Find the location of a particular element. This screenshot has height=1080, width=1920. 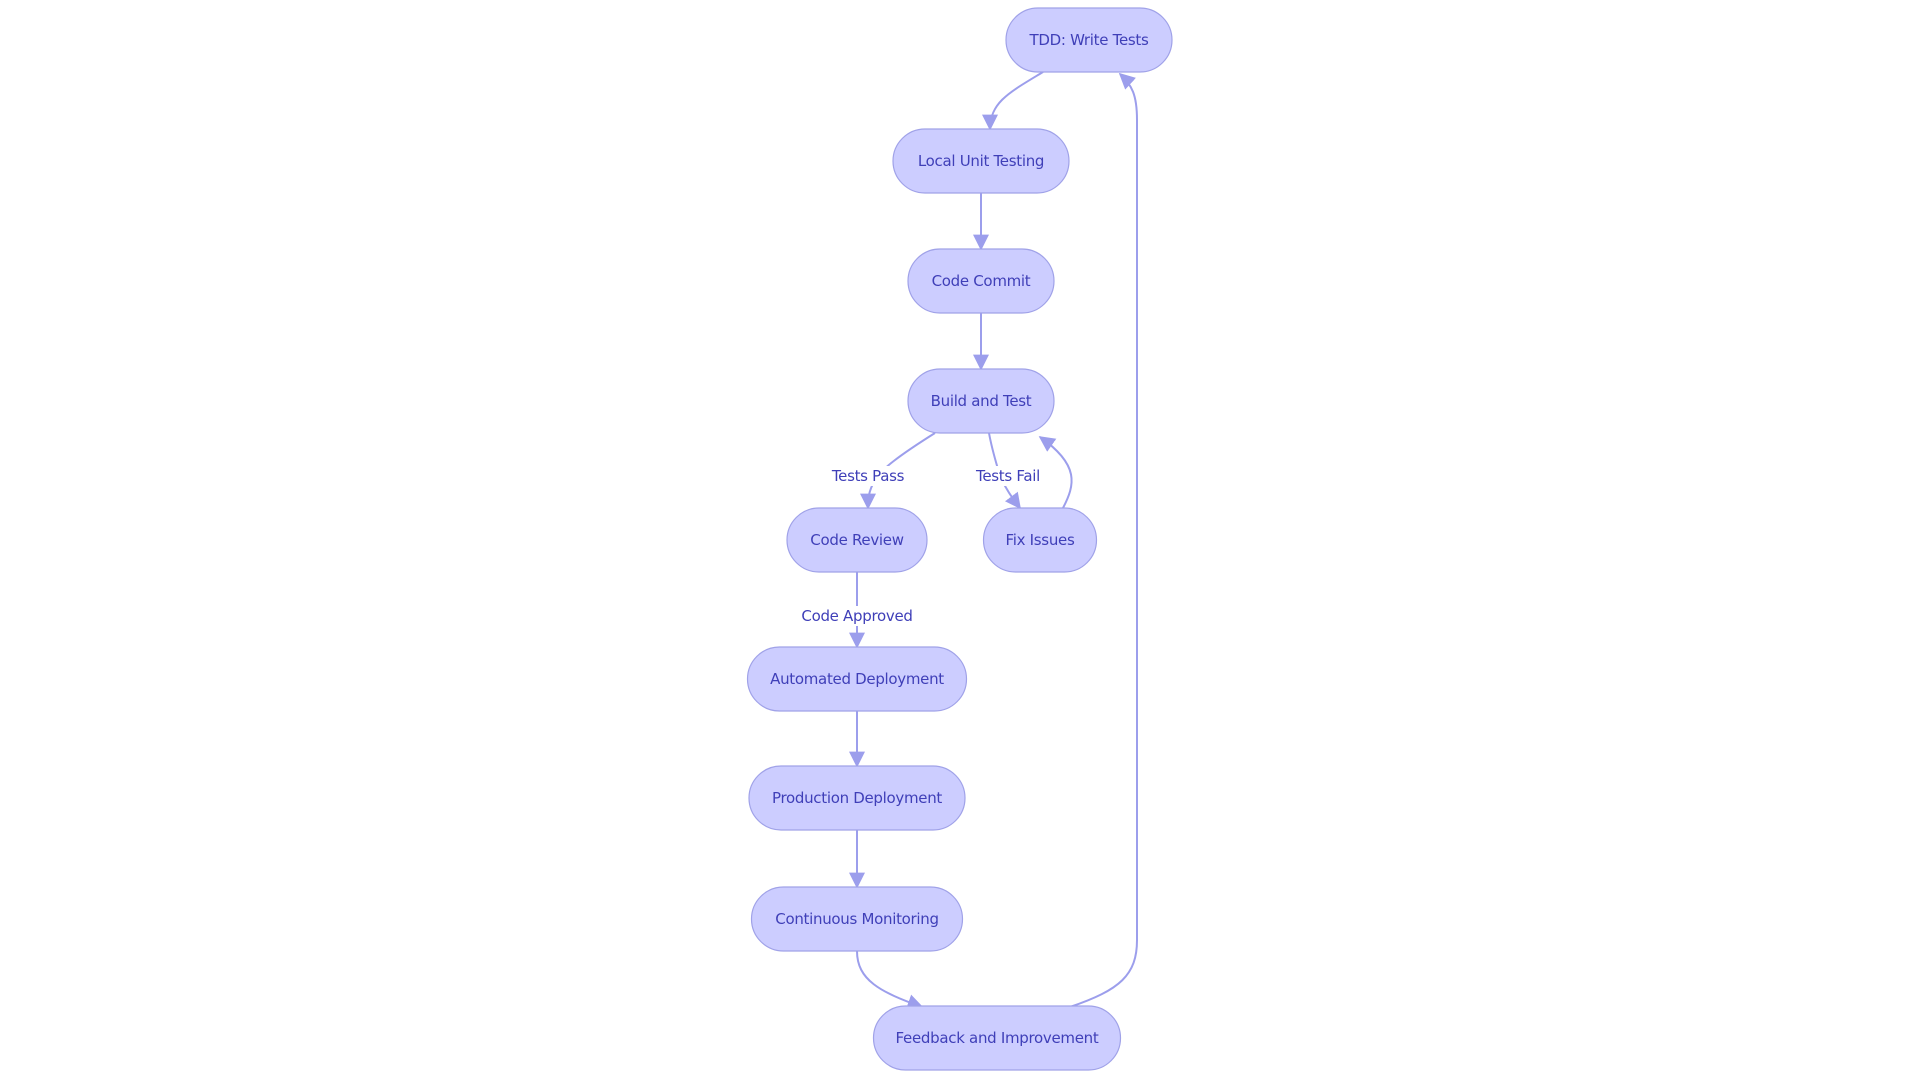

node-label: Fix Issues is located at coordinates (1040, 540).